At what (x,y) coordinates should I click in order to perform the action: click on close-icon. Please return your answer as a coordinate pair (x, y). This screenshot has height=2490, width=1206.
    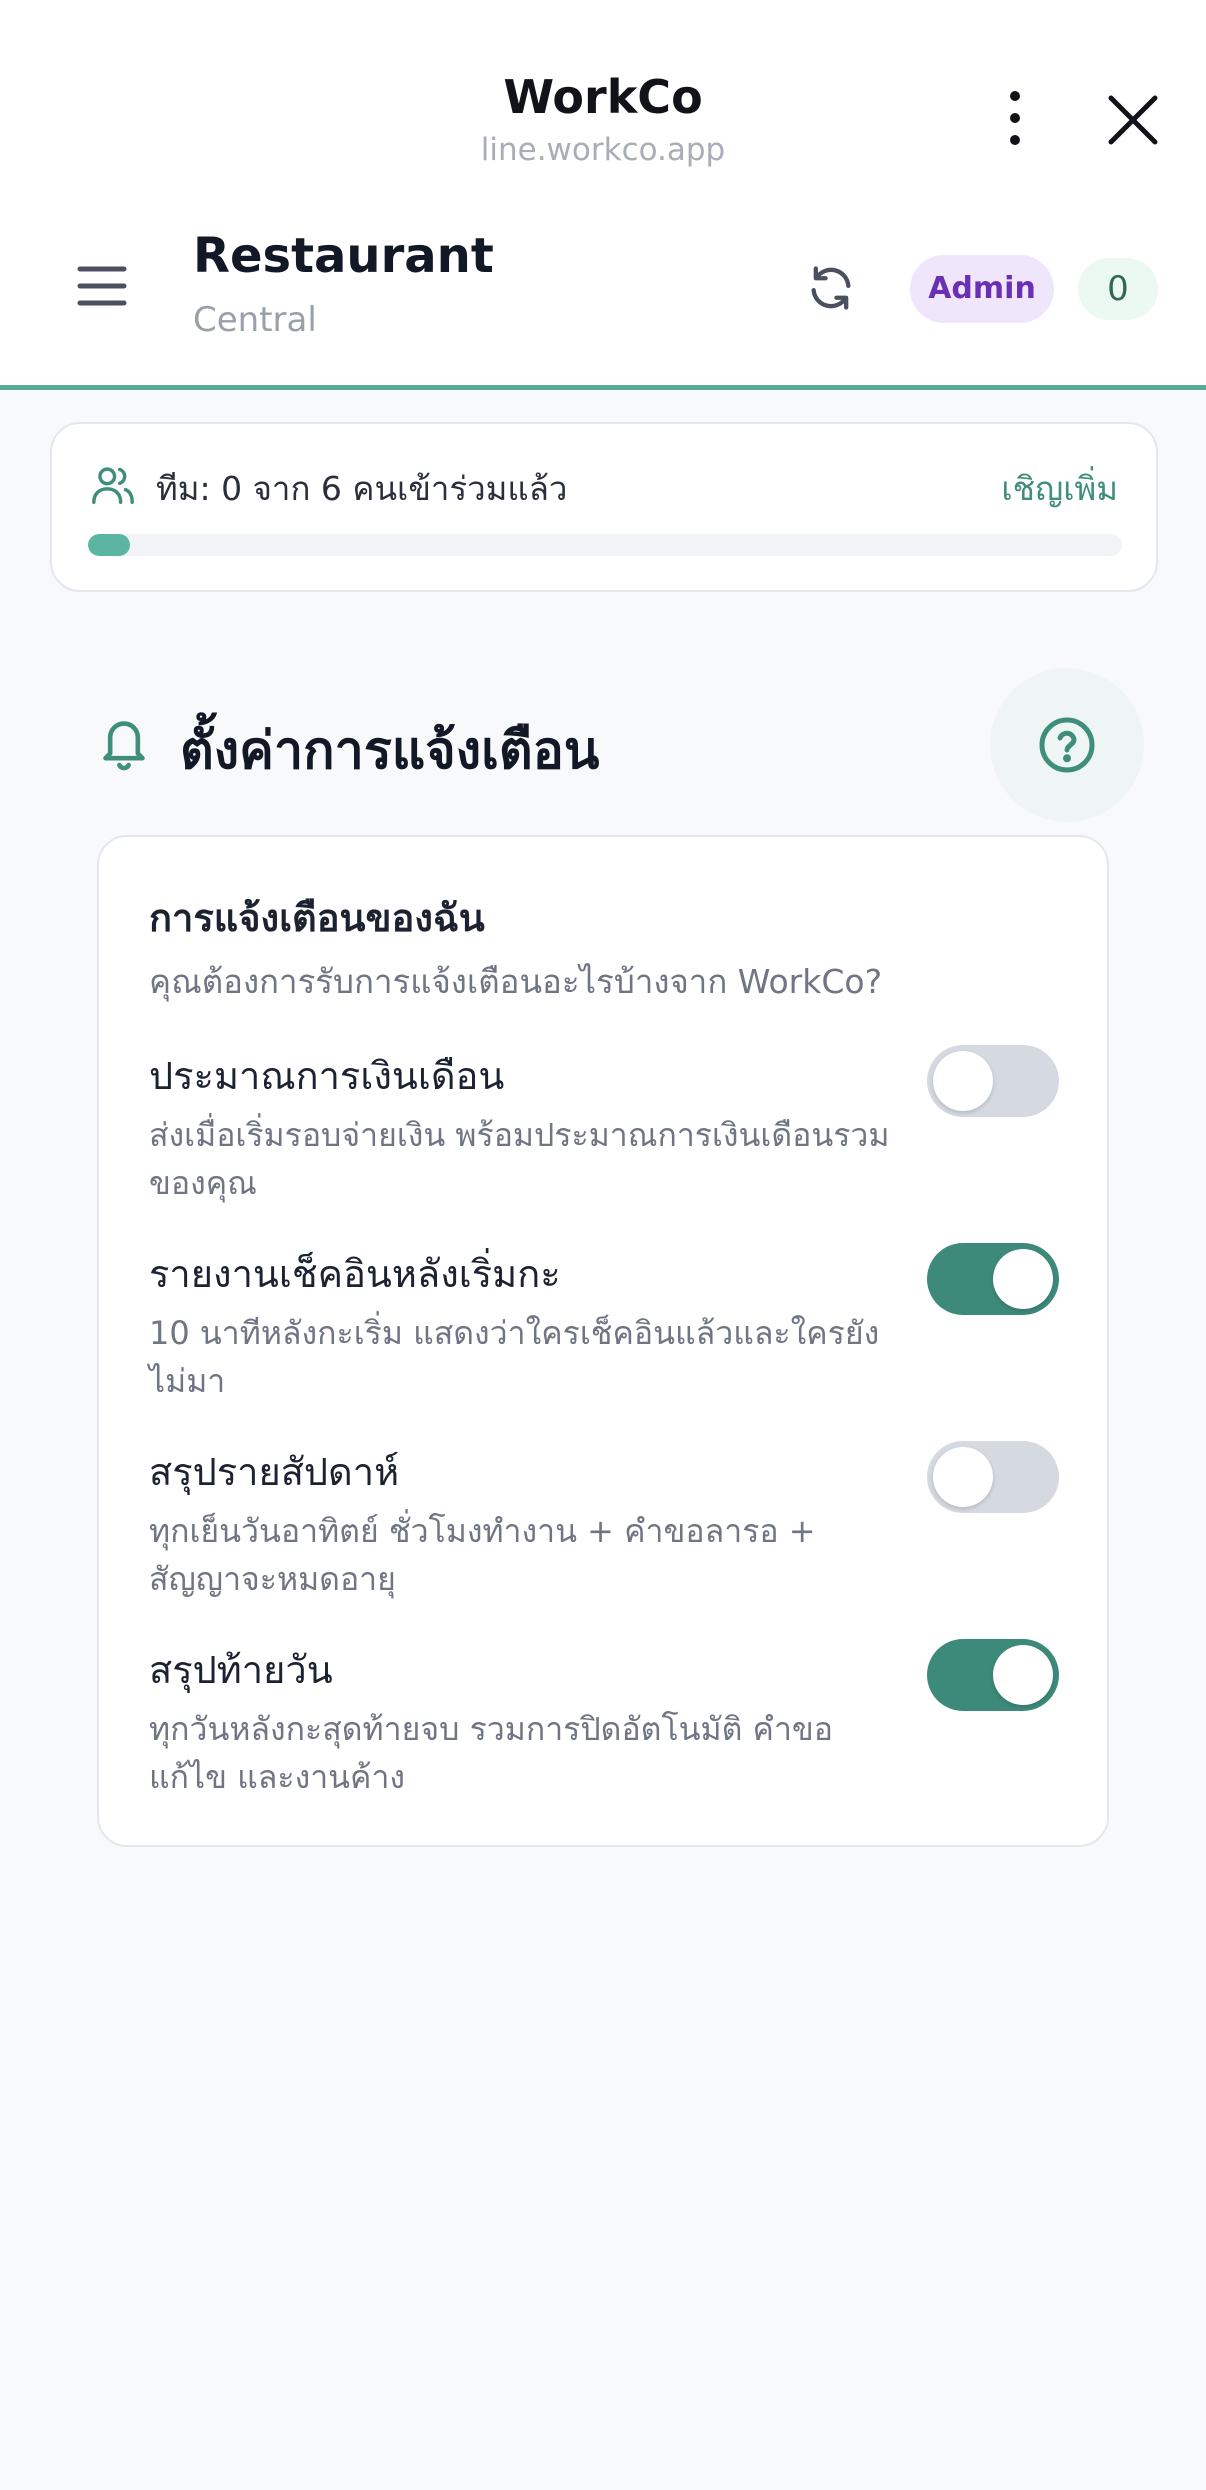
    Looking at the image, I should click on (1133, 120).